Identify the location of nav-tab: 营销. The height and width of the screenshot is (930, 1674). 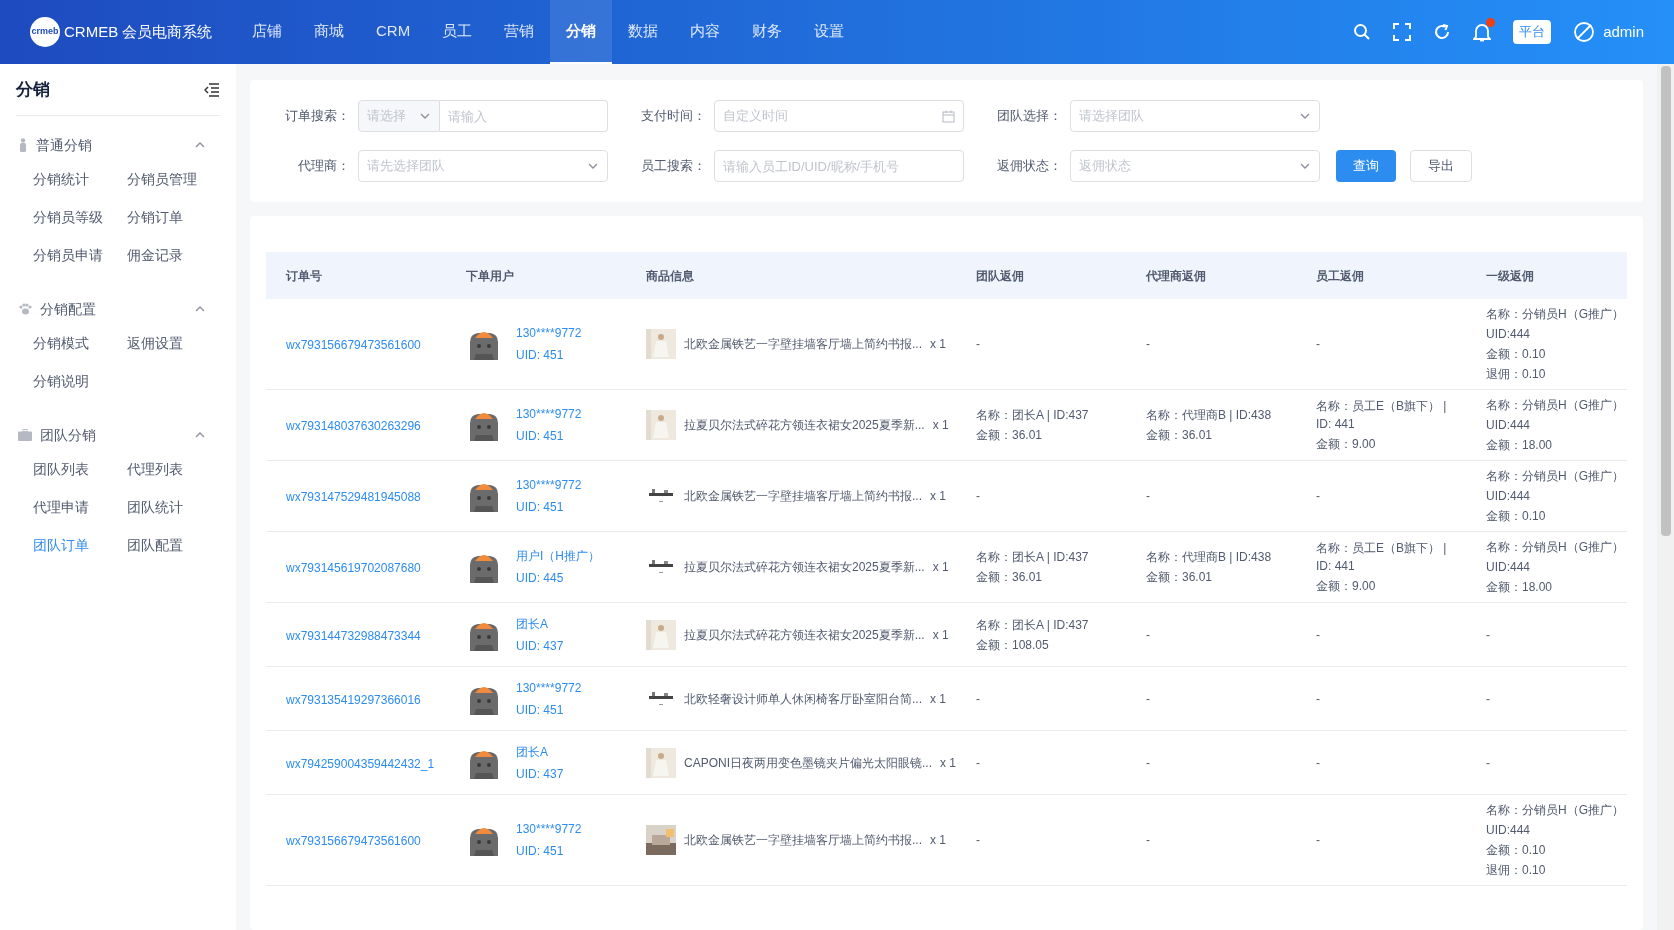
(519, 32).